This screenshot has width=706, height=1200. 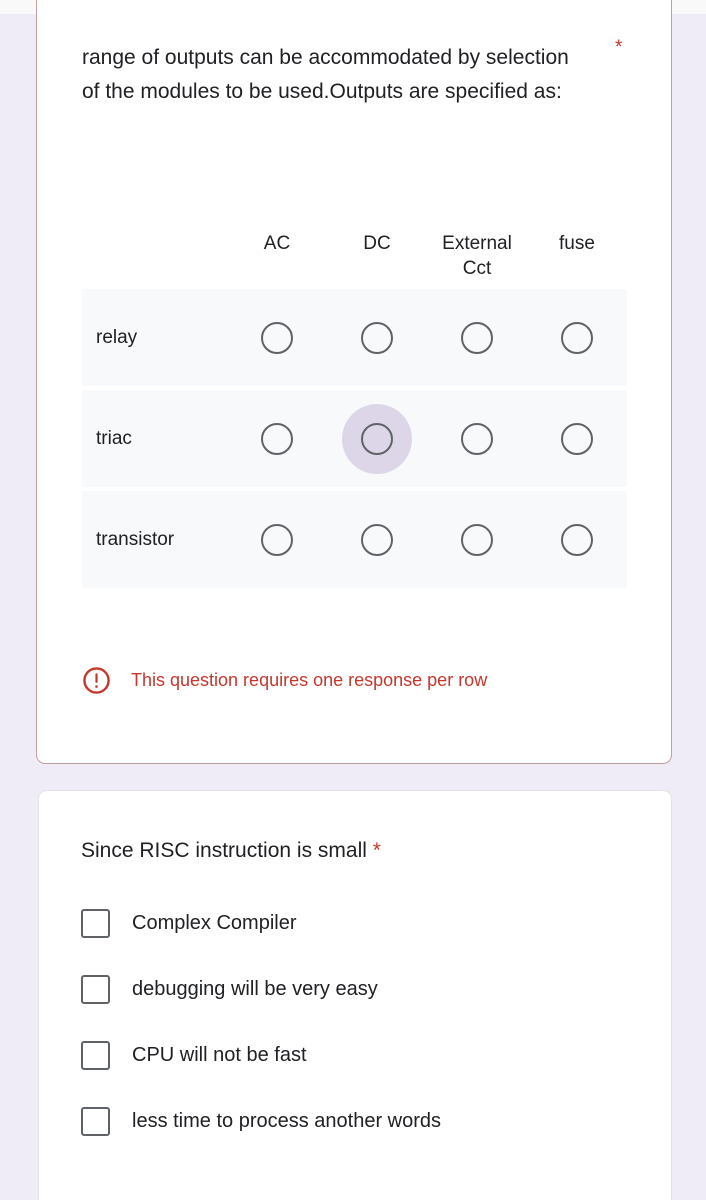 I want to click on radio-cell-transistor-external-cct, so click(x=477, y=539).